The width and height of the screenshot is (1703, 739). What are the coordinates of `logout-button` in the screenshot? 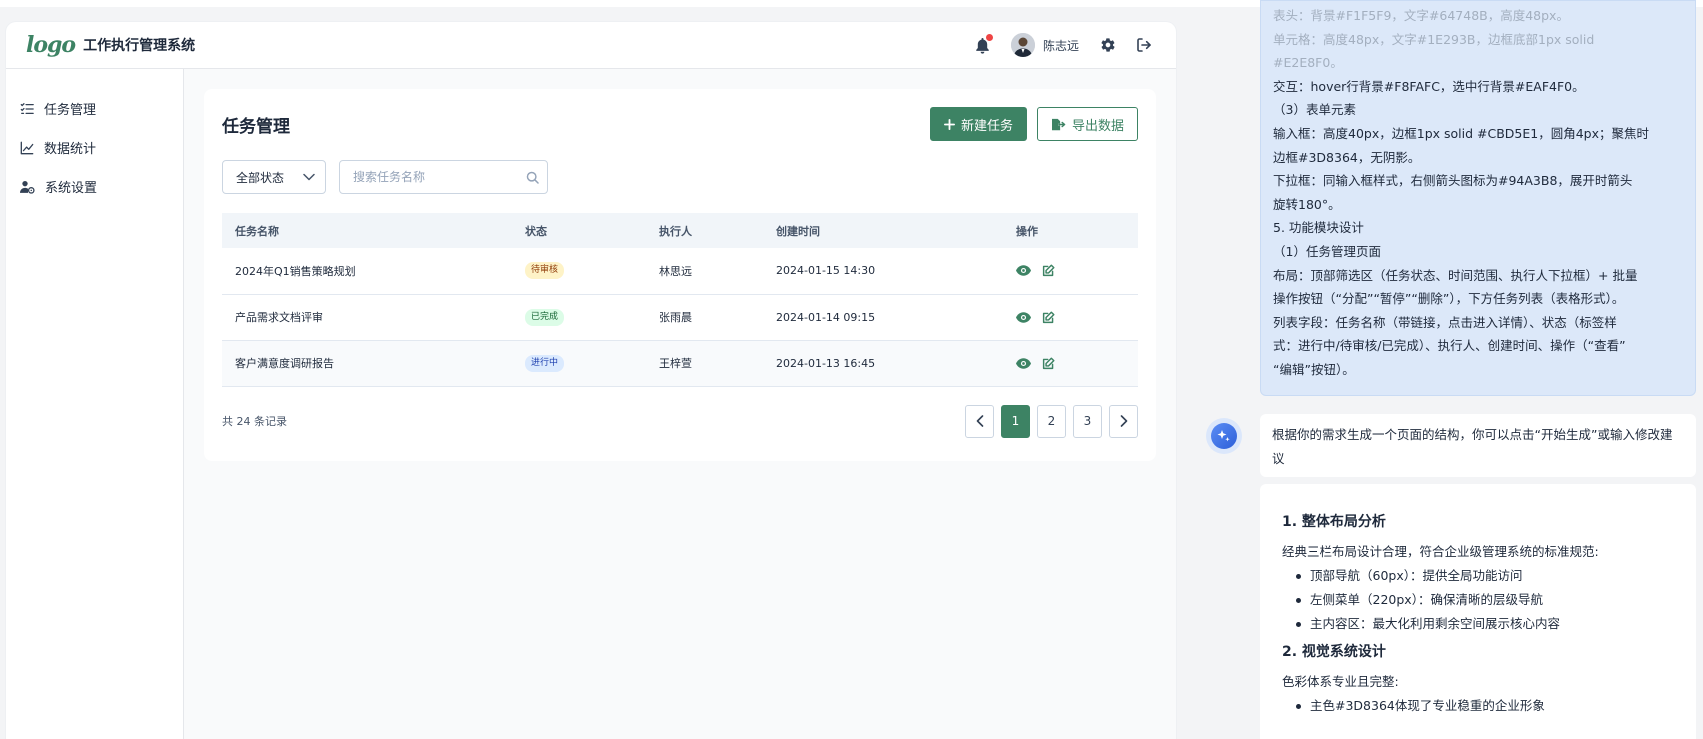 It's located at (1144, 45).